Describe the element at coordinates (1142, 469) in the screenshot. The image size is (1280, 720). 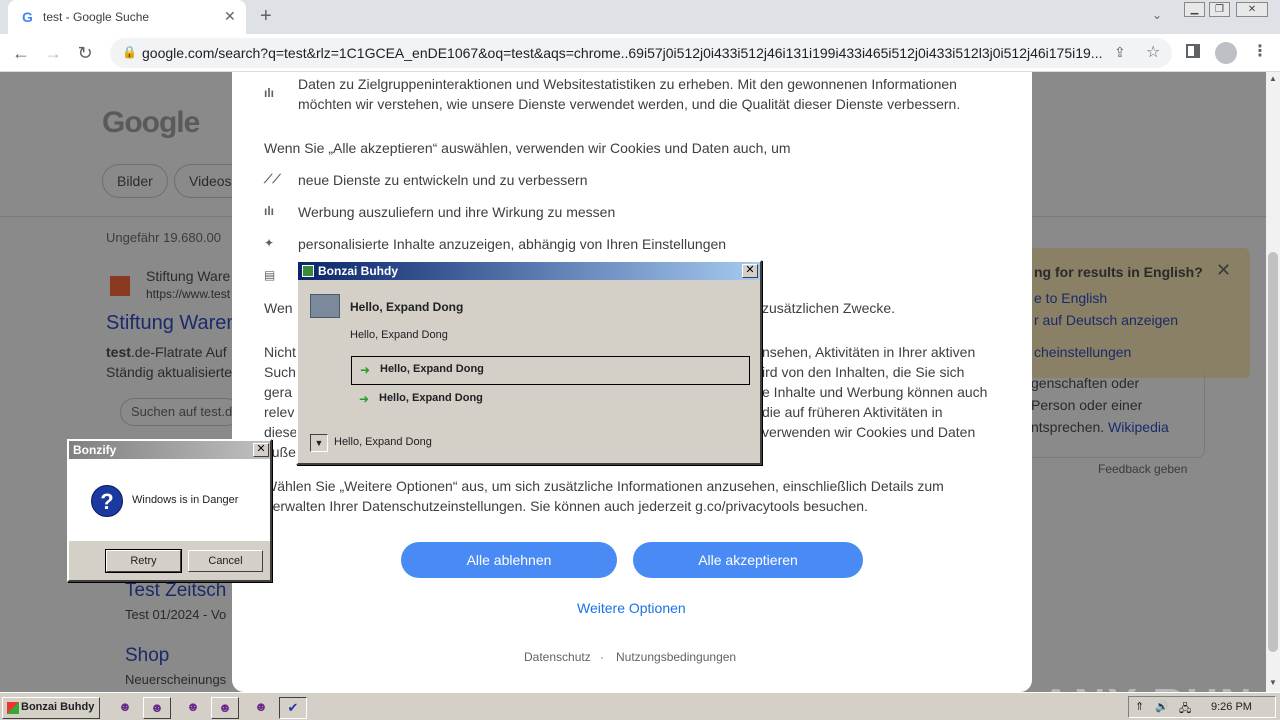
I see `feedback-link: Feedback geben` at that location.